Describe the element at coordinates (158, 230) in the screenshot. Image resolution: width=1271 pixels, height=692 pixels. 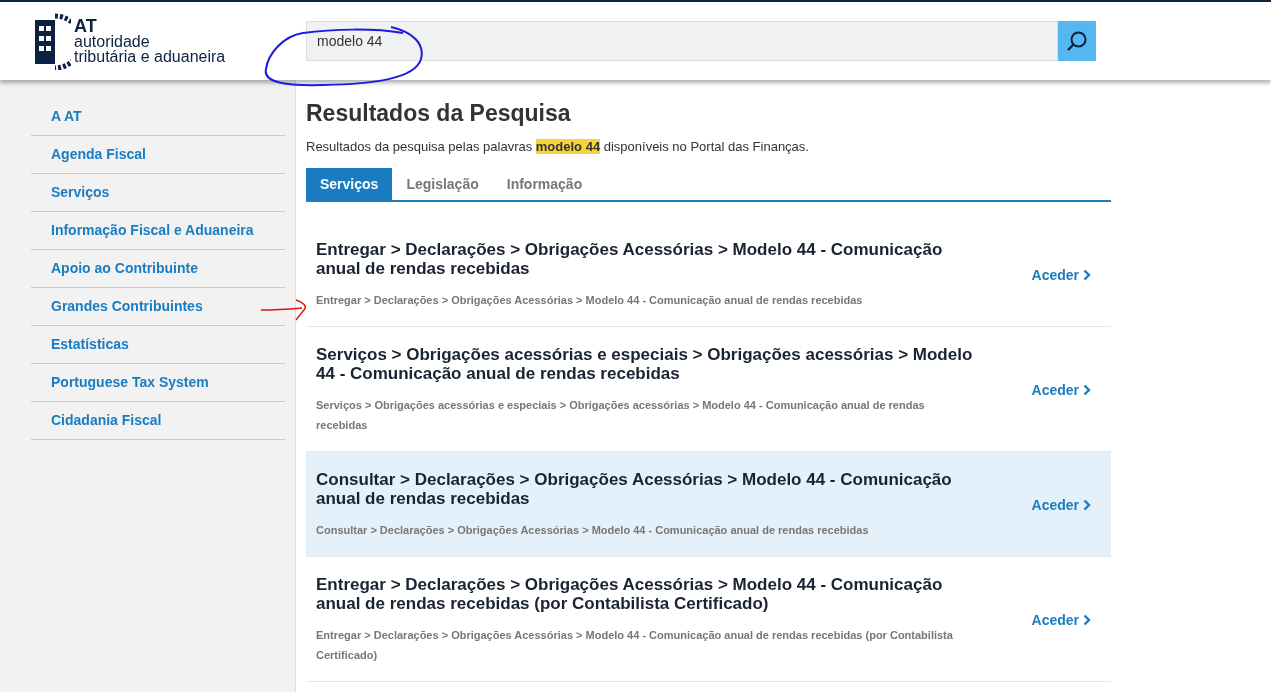
I see `sidebar-link: Informação Fiscal e Aduaneira` at that location.